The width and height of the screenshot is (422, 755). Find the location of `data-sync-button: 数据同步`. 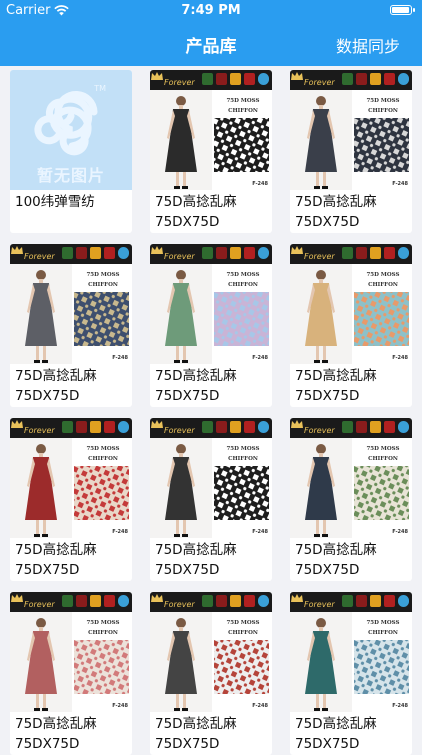

data-sync-button: 数据同步 is located at coordinates (368, 45).